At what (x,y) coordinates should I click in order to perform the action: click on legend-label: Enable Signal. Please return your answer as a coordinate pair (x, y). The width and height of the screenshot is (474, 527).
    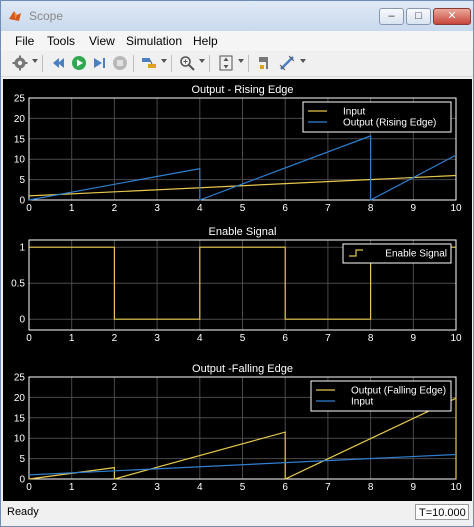
    Looking at the image, I should click on (416, 254).